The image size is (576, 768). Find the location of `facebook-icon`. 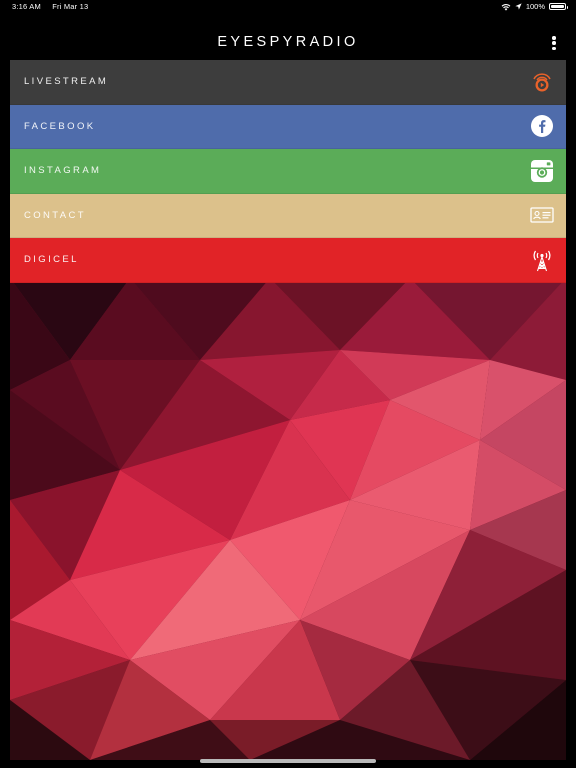

facebook-icon is located at coordinates (542, 126).